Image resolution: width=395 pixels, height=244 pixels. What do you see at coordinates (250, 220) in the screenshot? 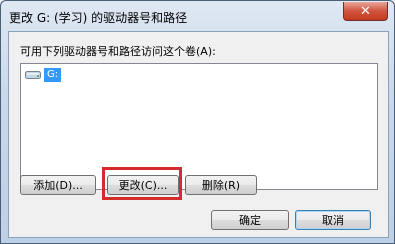
I see `ok-button: 确定` at bounding box center [250, 220].